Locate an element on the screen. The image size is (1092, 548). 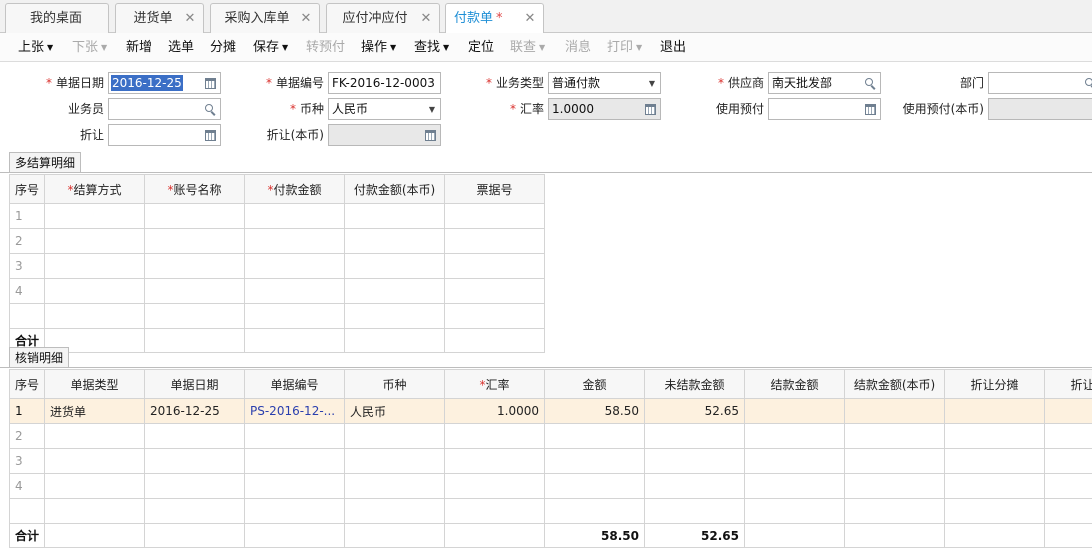
next-record-button: 下张▼ is located at coordinates (89, 47).